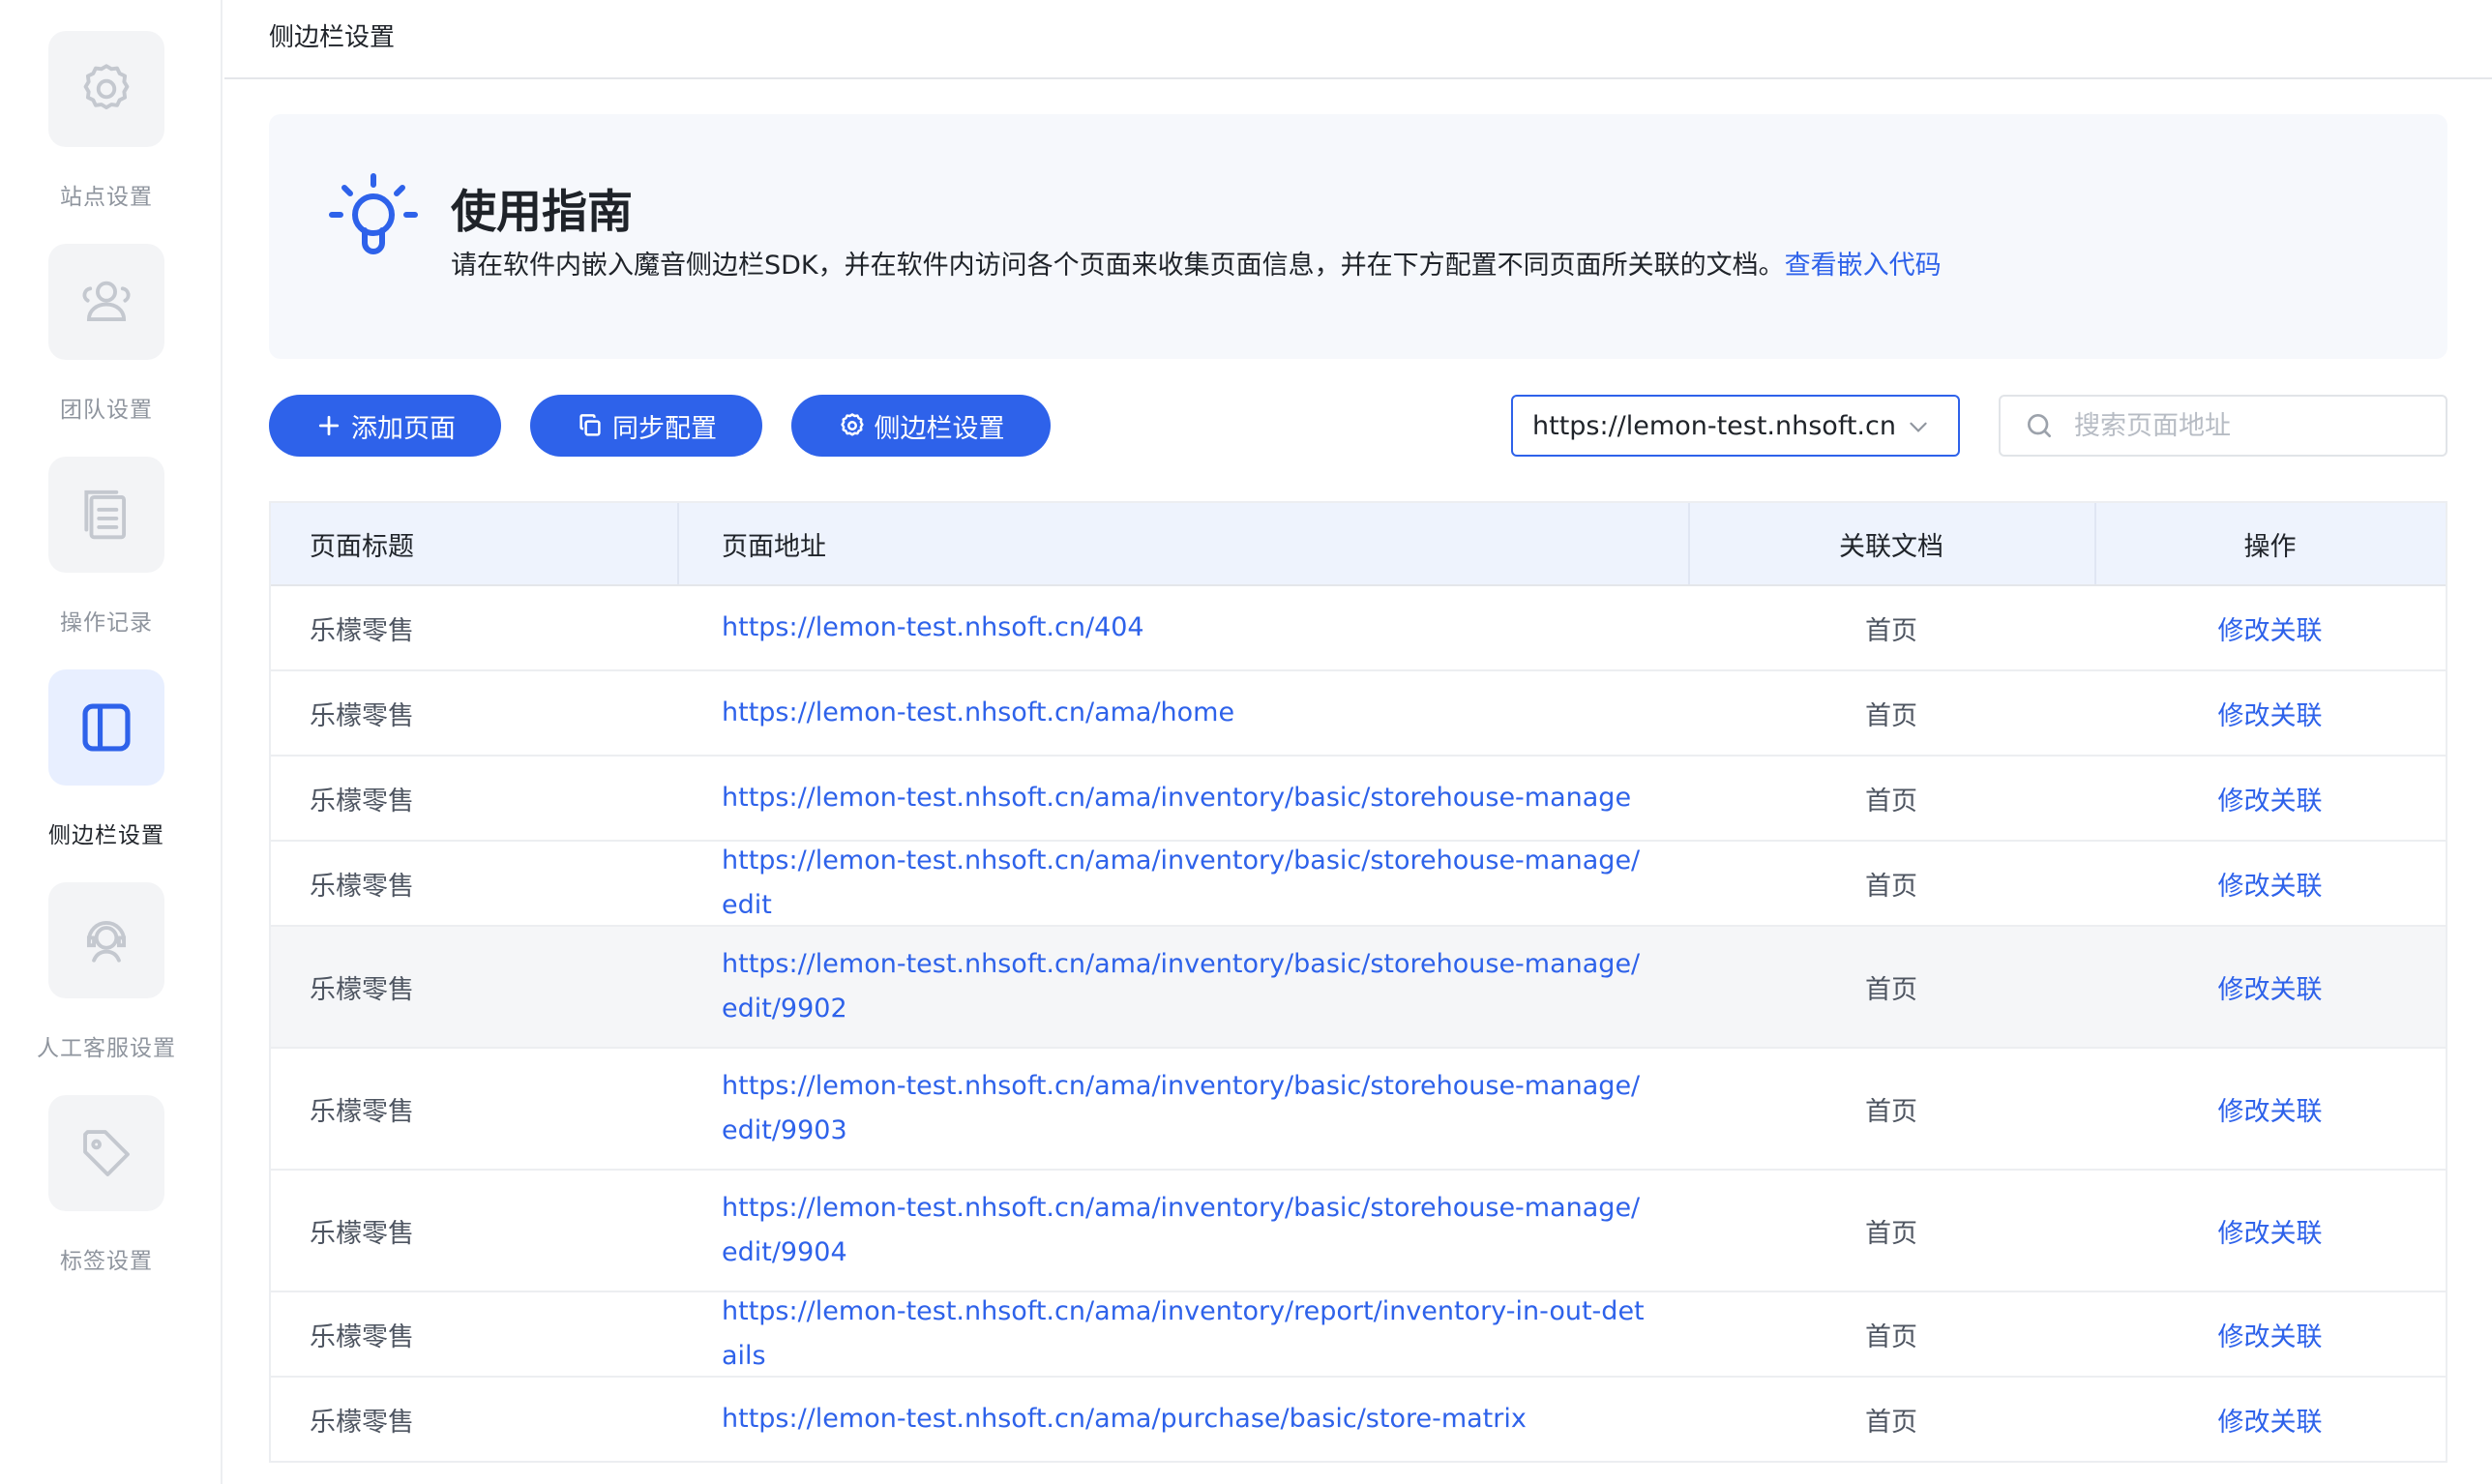 This screenshot has height=1484, width=2492. Describe the element at coordinates (106, 1185) in the screenshot. I see `sidebar-item-tag-settings: 标签设置` at that location.